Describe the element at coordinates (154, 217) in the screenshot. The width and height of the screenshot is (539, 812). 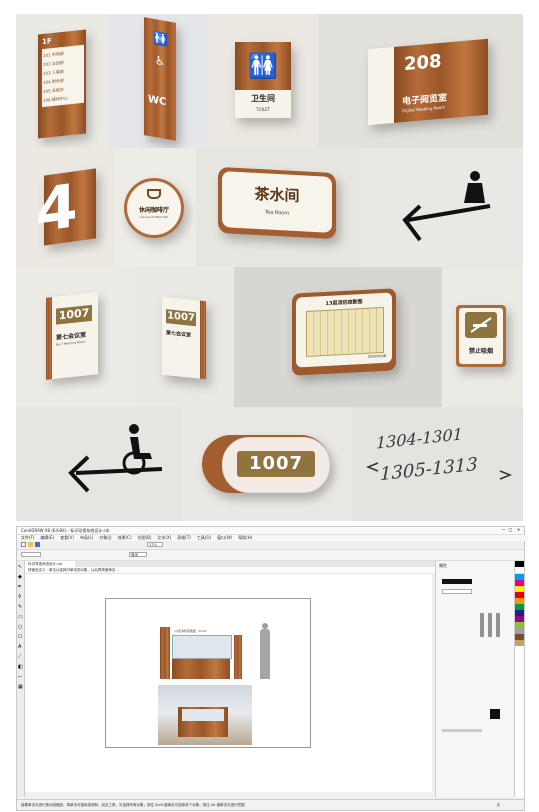
I see `cafe-label-en: Leisure Coffee Hall` at that location.